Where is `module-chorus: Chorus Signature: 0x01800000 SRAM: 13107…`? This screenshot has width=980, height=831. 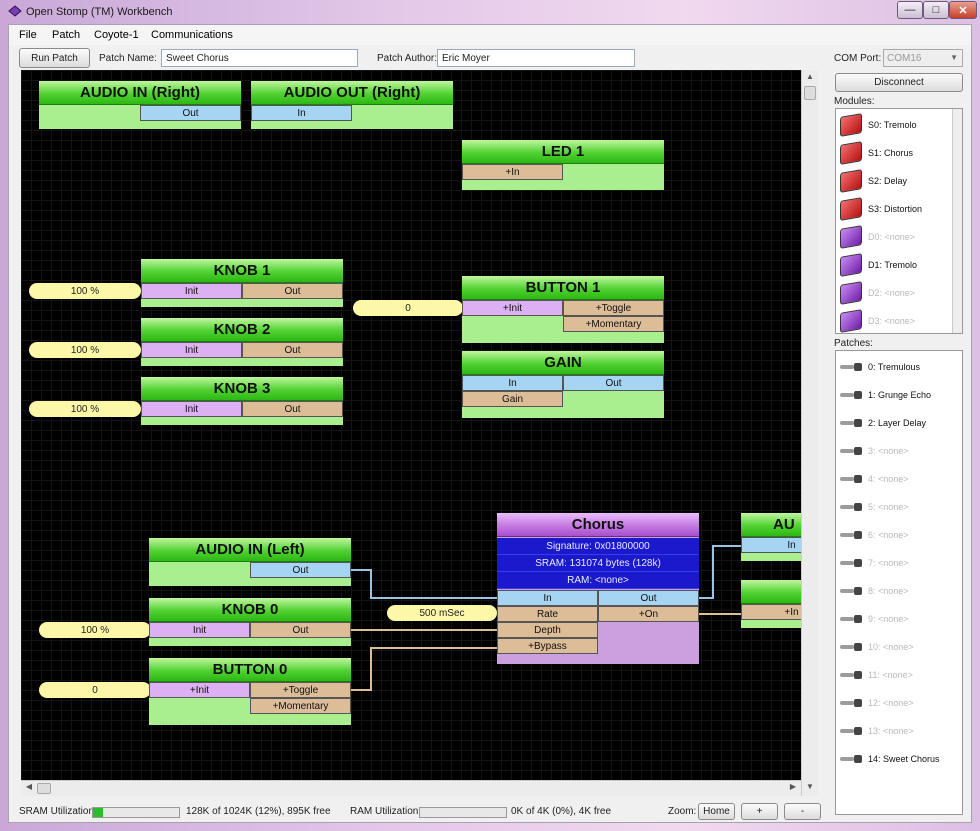
module-chorus: Chorus Signature: 0x01800000 SRAM: 13107… is located at coordinates (598, 588).